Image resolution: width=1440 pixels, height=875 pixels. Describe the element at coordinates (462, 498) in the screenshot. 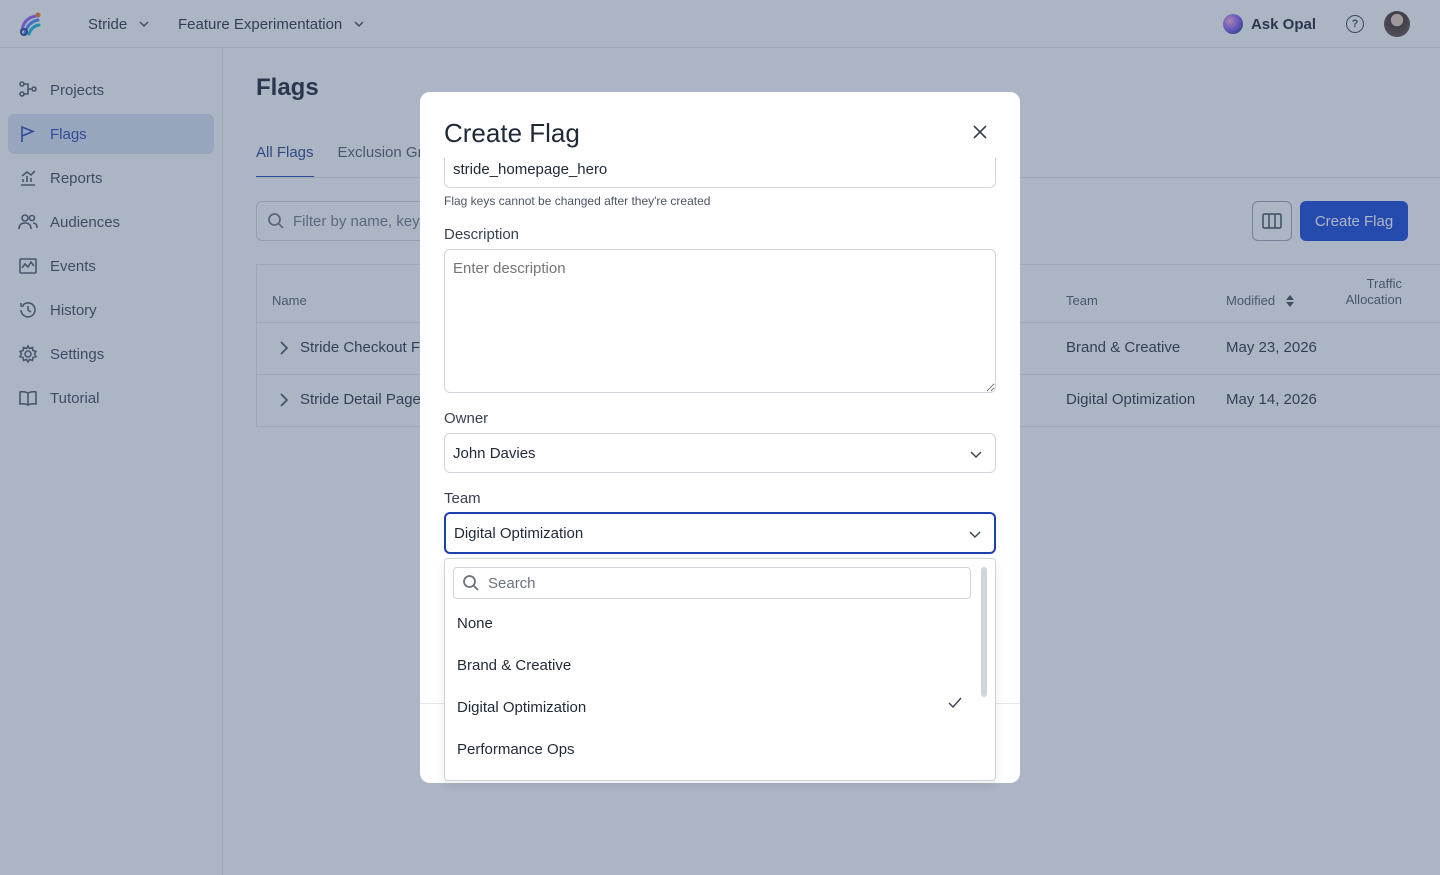

I see `team-label: Team` at that location.